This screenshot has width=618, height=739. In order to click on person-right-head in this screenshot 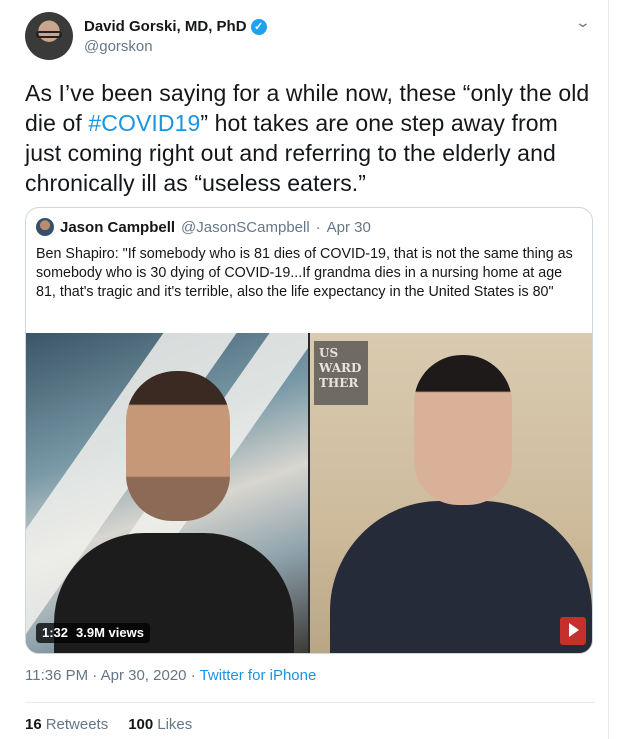, I will do `click(463, 430)`.